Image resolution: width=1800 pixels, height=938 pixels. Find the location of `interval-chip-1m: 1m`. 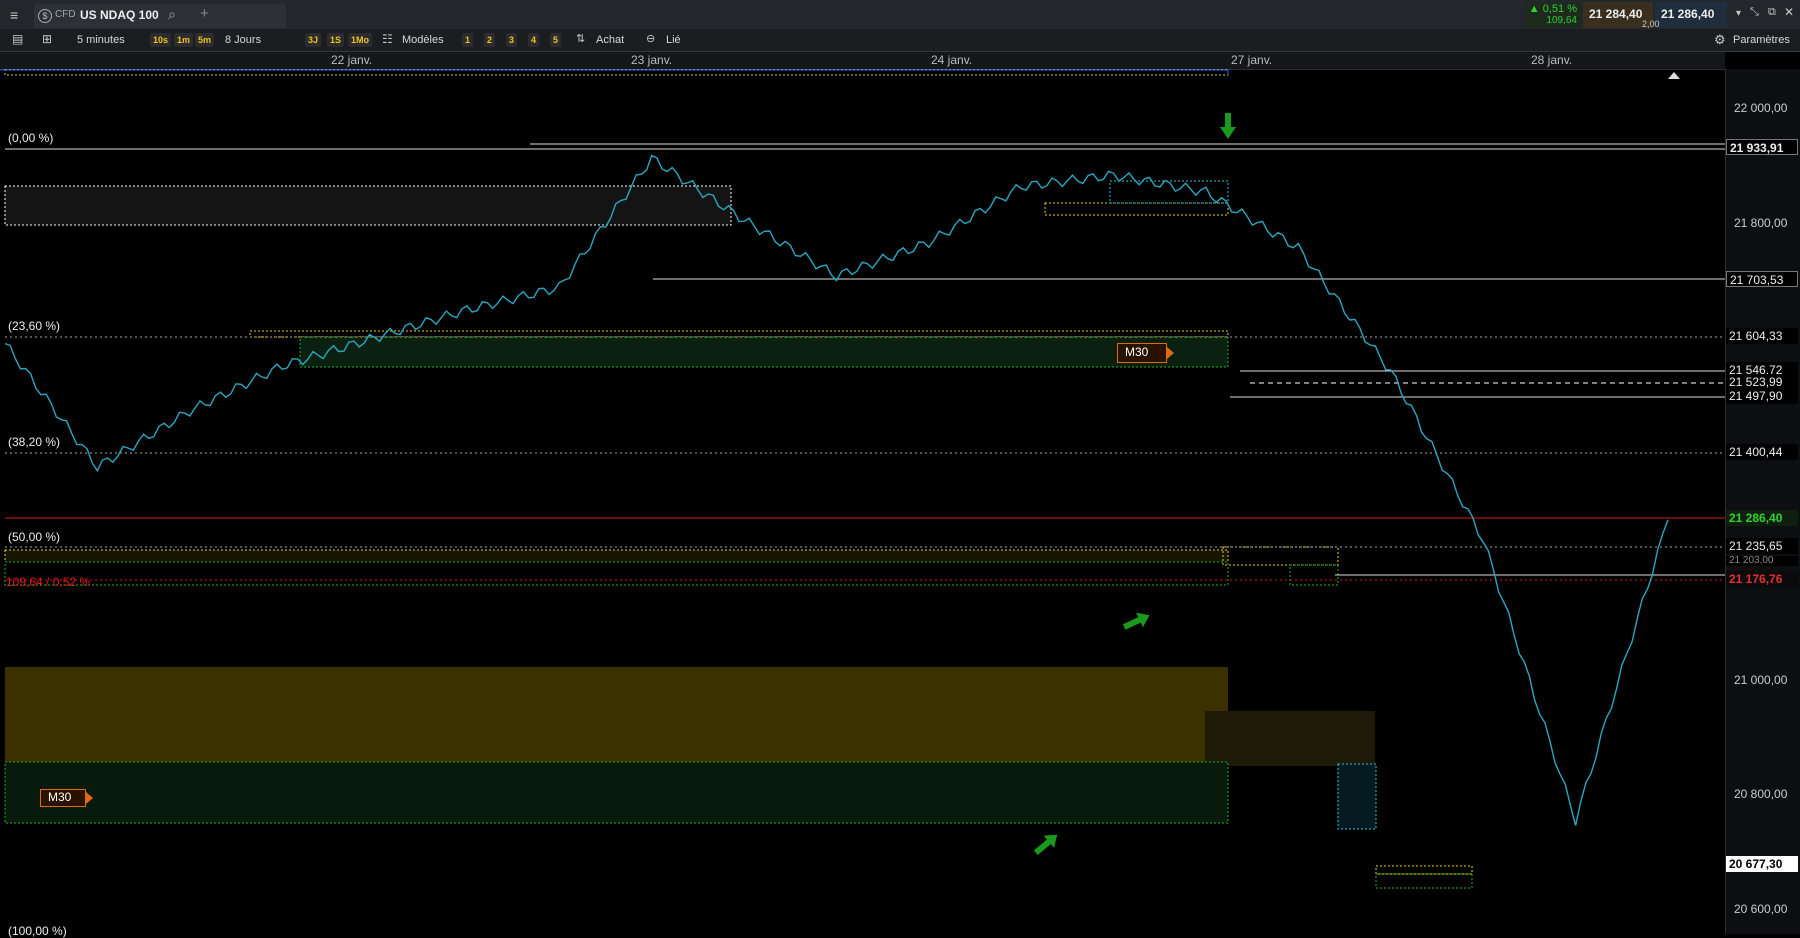

interval-chip-1m: 1m is located at coordinates (184, 40).